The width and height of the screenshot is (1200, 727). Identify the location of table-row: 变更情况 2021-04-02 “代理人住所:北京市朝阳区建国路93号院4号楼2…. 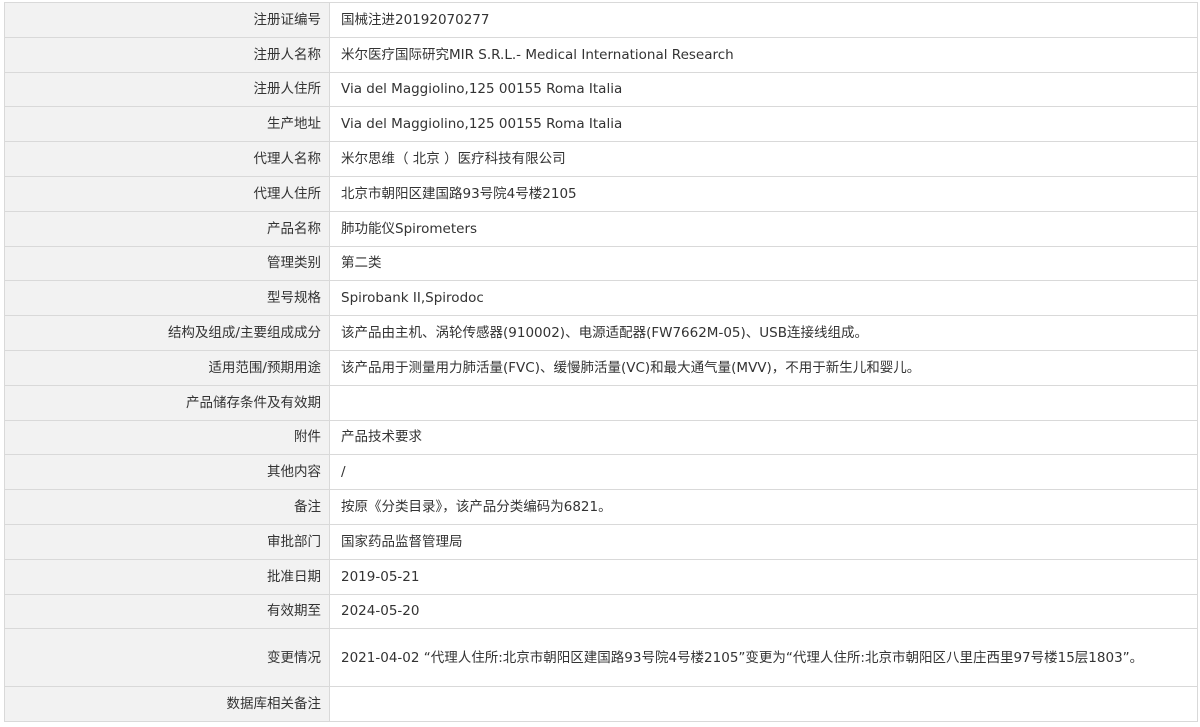
(601, 658).